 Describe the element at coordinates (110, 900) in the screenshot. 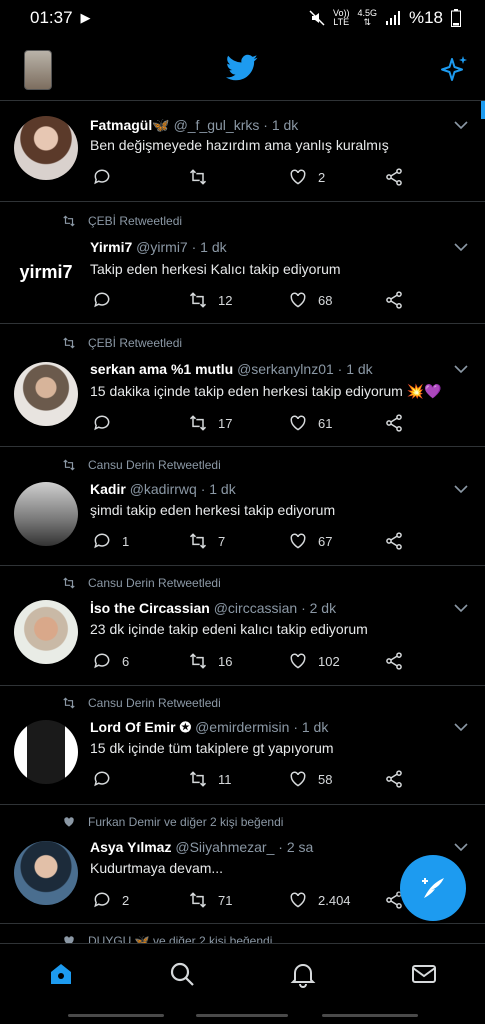

I see `reply-button: 2` at that location.